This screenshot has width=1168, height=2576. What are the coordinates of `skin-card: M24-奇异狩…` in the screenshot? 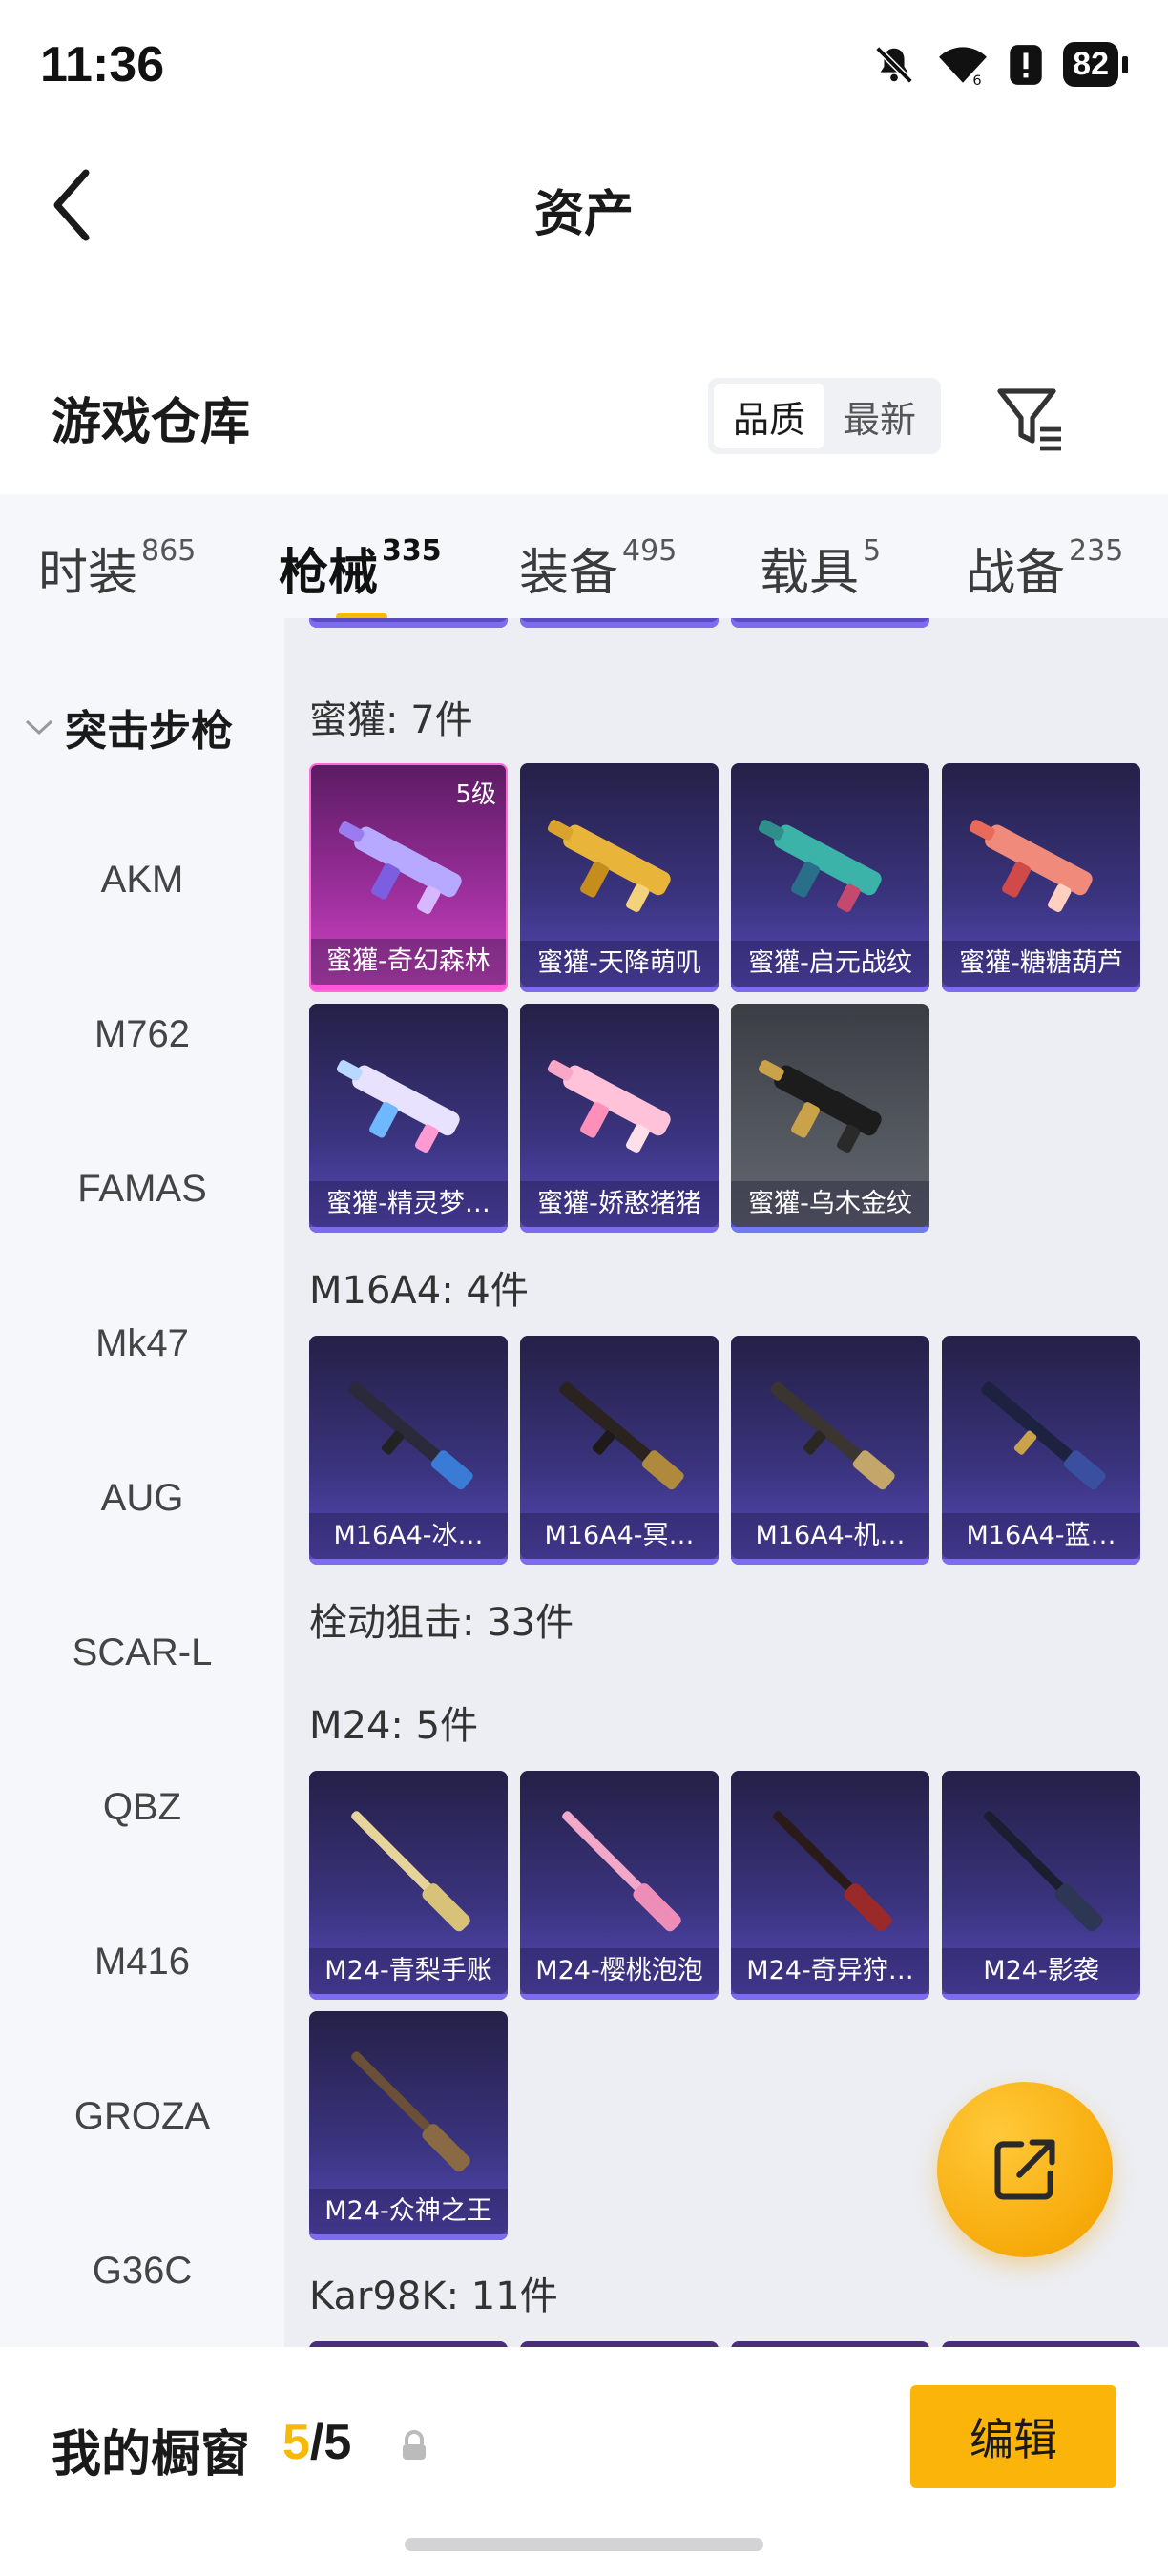 It's located at (830, 1885).